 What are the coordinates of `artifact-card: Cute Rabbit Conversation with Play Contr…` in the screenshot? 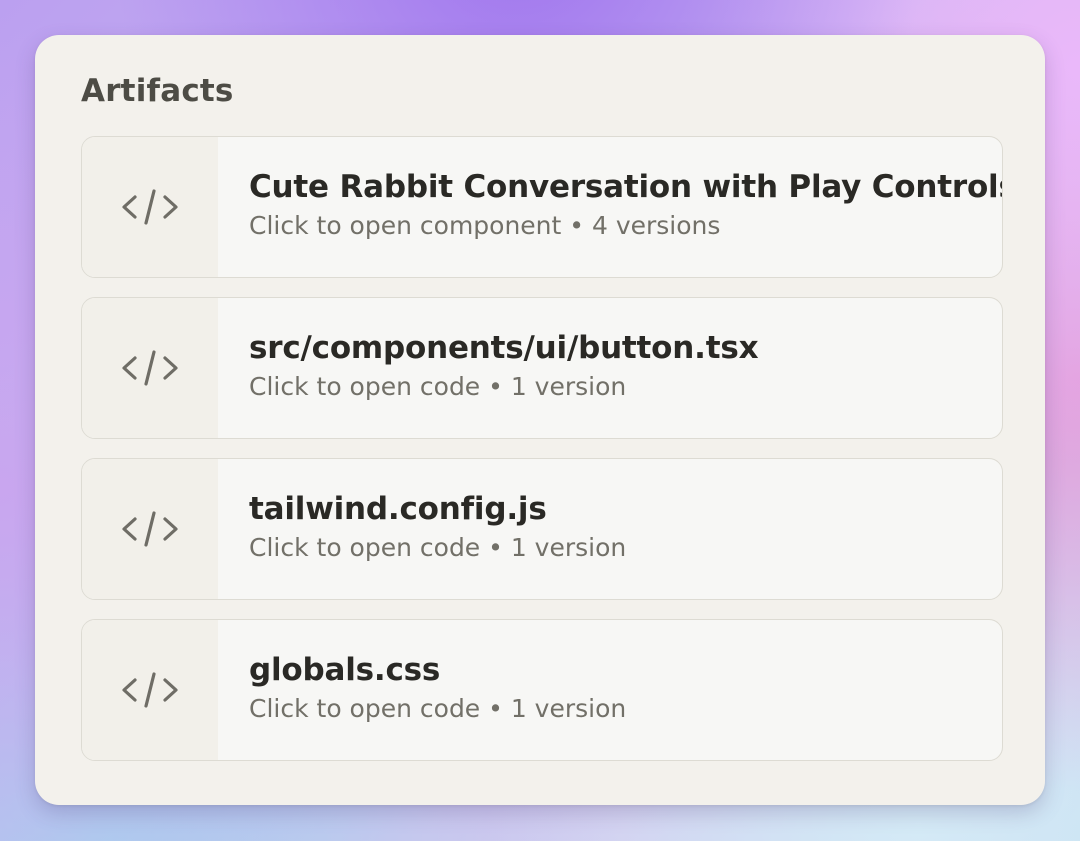 It's located at (542, 207).